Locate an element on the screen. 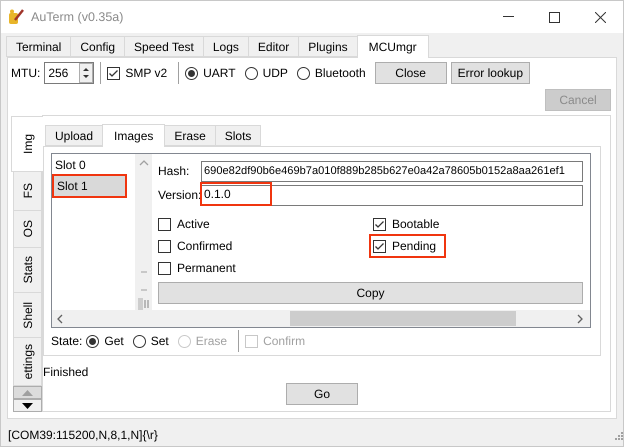 The image size is (624, 447). mtu-label: MTU: is located at coordinates (25, 73).